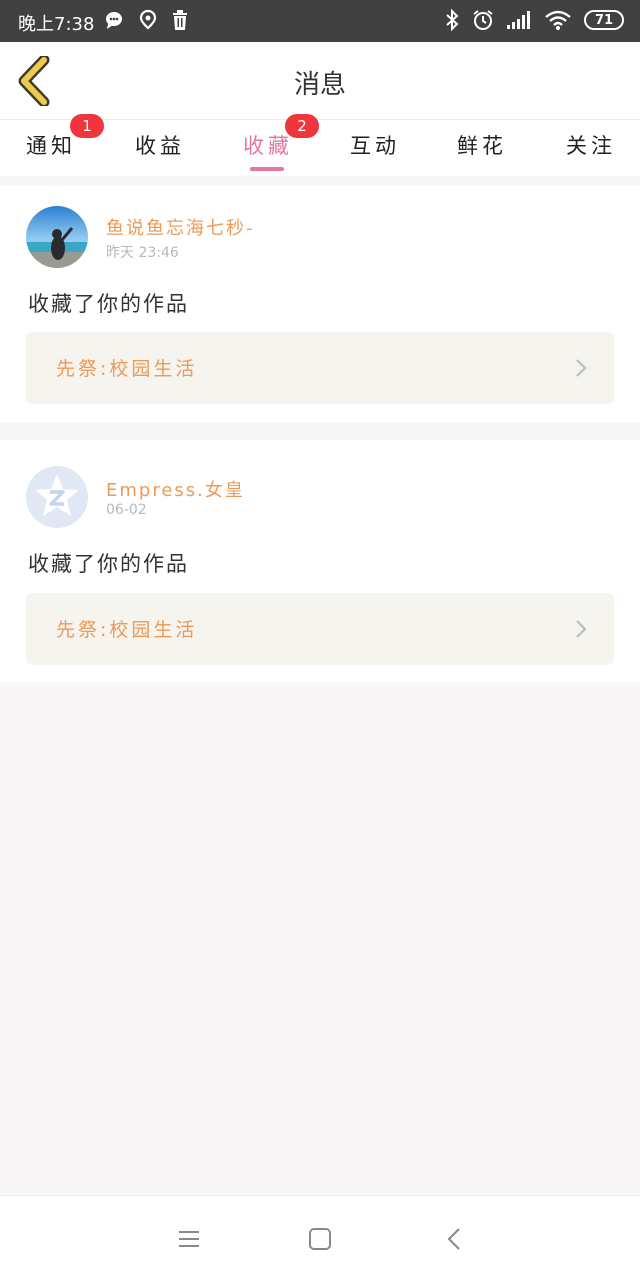 Image resolution: width=640 pixels, height=1280 pixels. Describe the element at coordinates (175, 489) in the screenshot. I see `username: Empress.女皇` at that location.